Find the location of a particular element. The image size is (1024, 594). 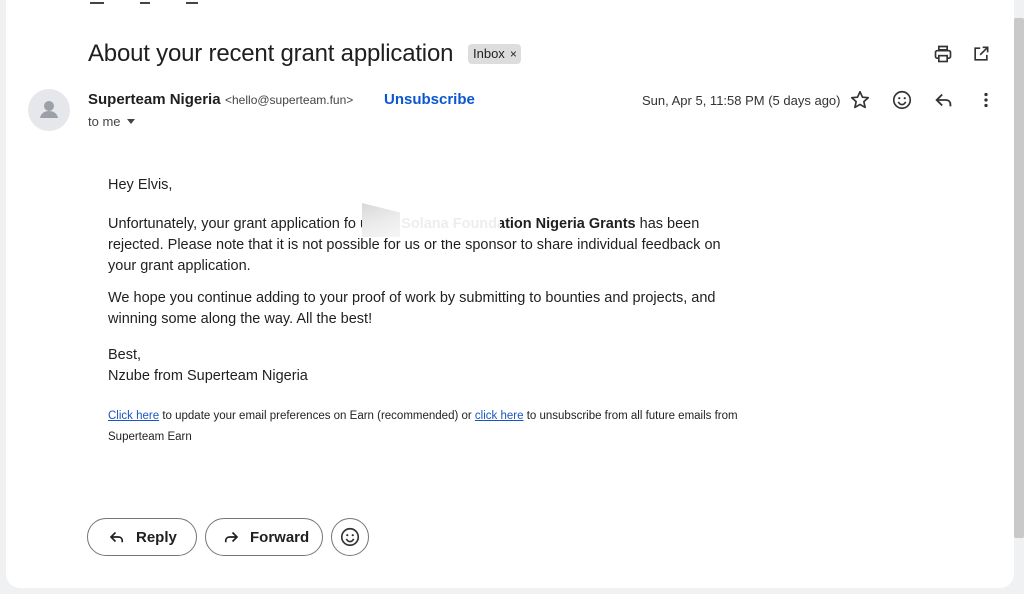

forward-button: Forward is located at coordinates (264, 537).